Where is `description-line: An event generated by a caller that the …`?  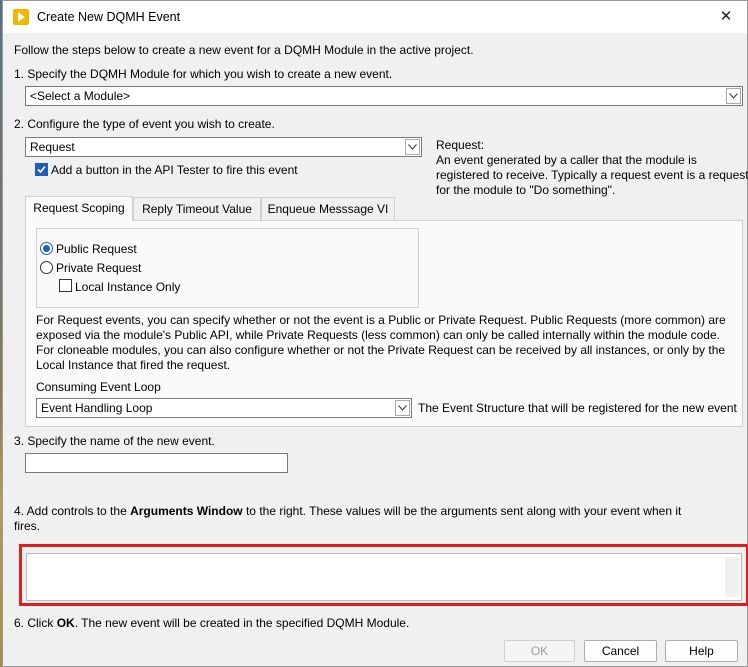 description-line: An event generated by a caller that the … is located at coordinates (566, 160).